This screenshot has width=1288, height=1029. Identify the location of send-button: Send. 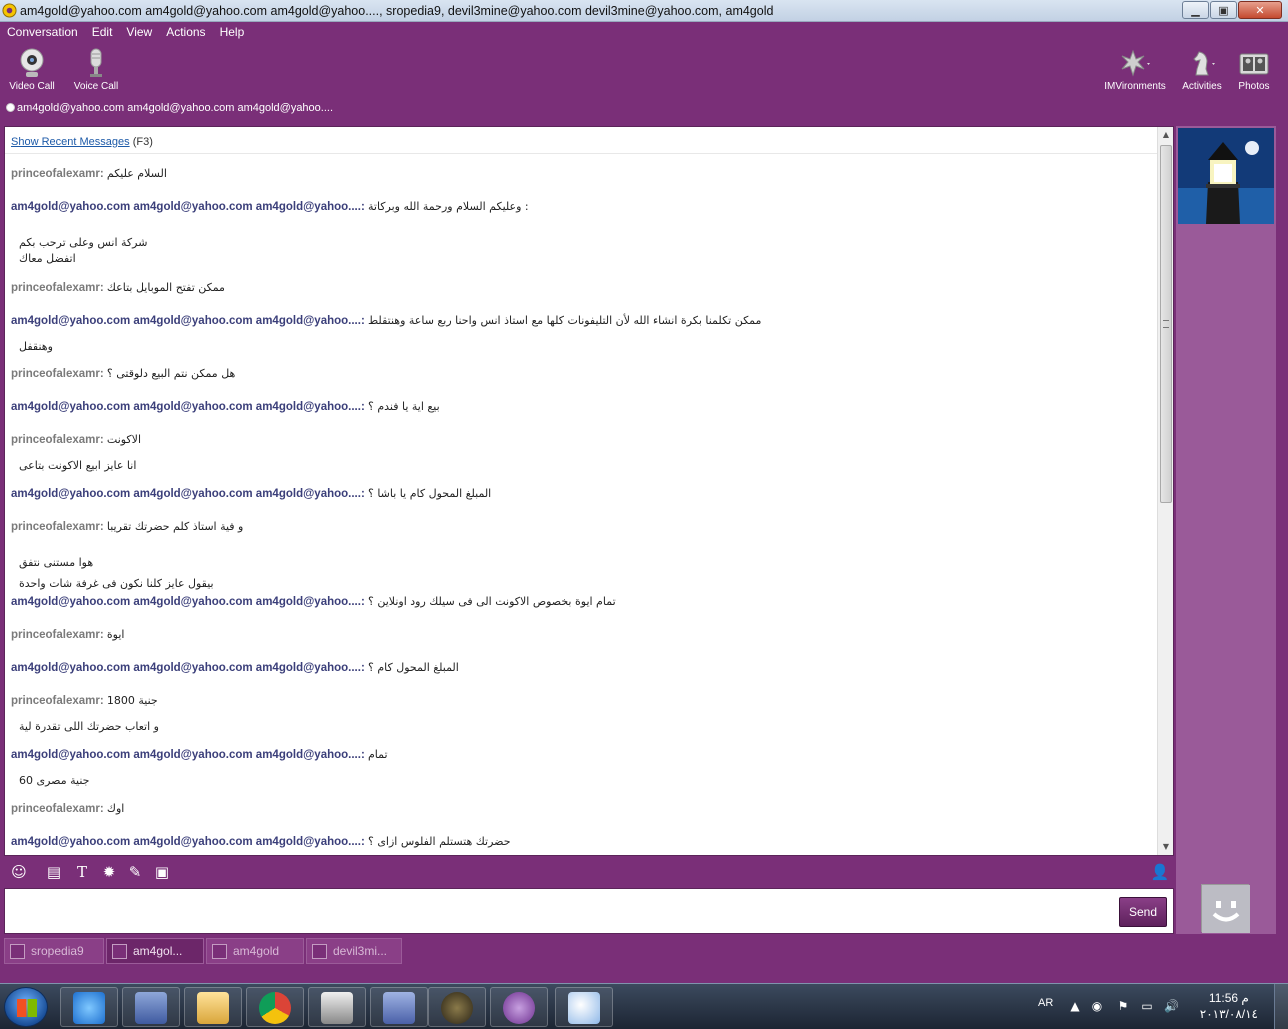
(1143, 912).